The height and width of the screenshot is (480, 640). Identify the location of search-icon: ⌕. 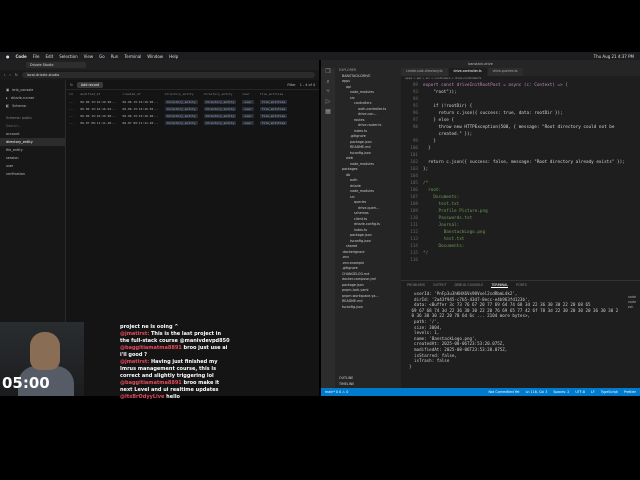
(328, 83).